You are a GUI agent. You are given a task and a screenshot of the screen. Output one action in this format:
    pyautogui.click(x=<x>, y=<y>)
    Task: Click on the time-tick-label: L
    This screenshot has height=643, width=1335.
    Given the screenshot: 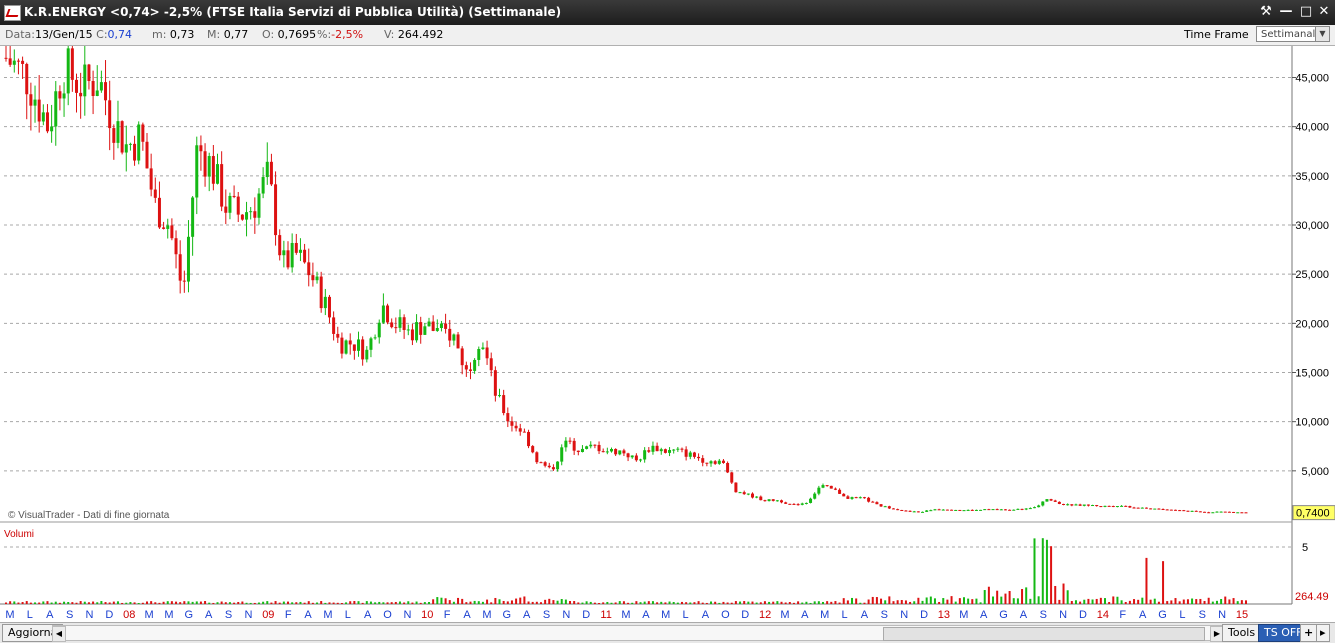 What is the action you would take?
    pyautogui.click(x=30, y=615)
    